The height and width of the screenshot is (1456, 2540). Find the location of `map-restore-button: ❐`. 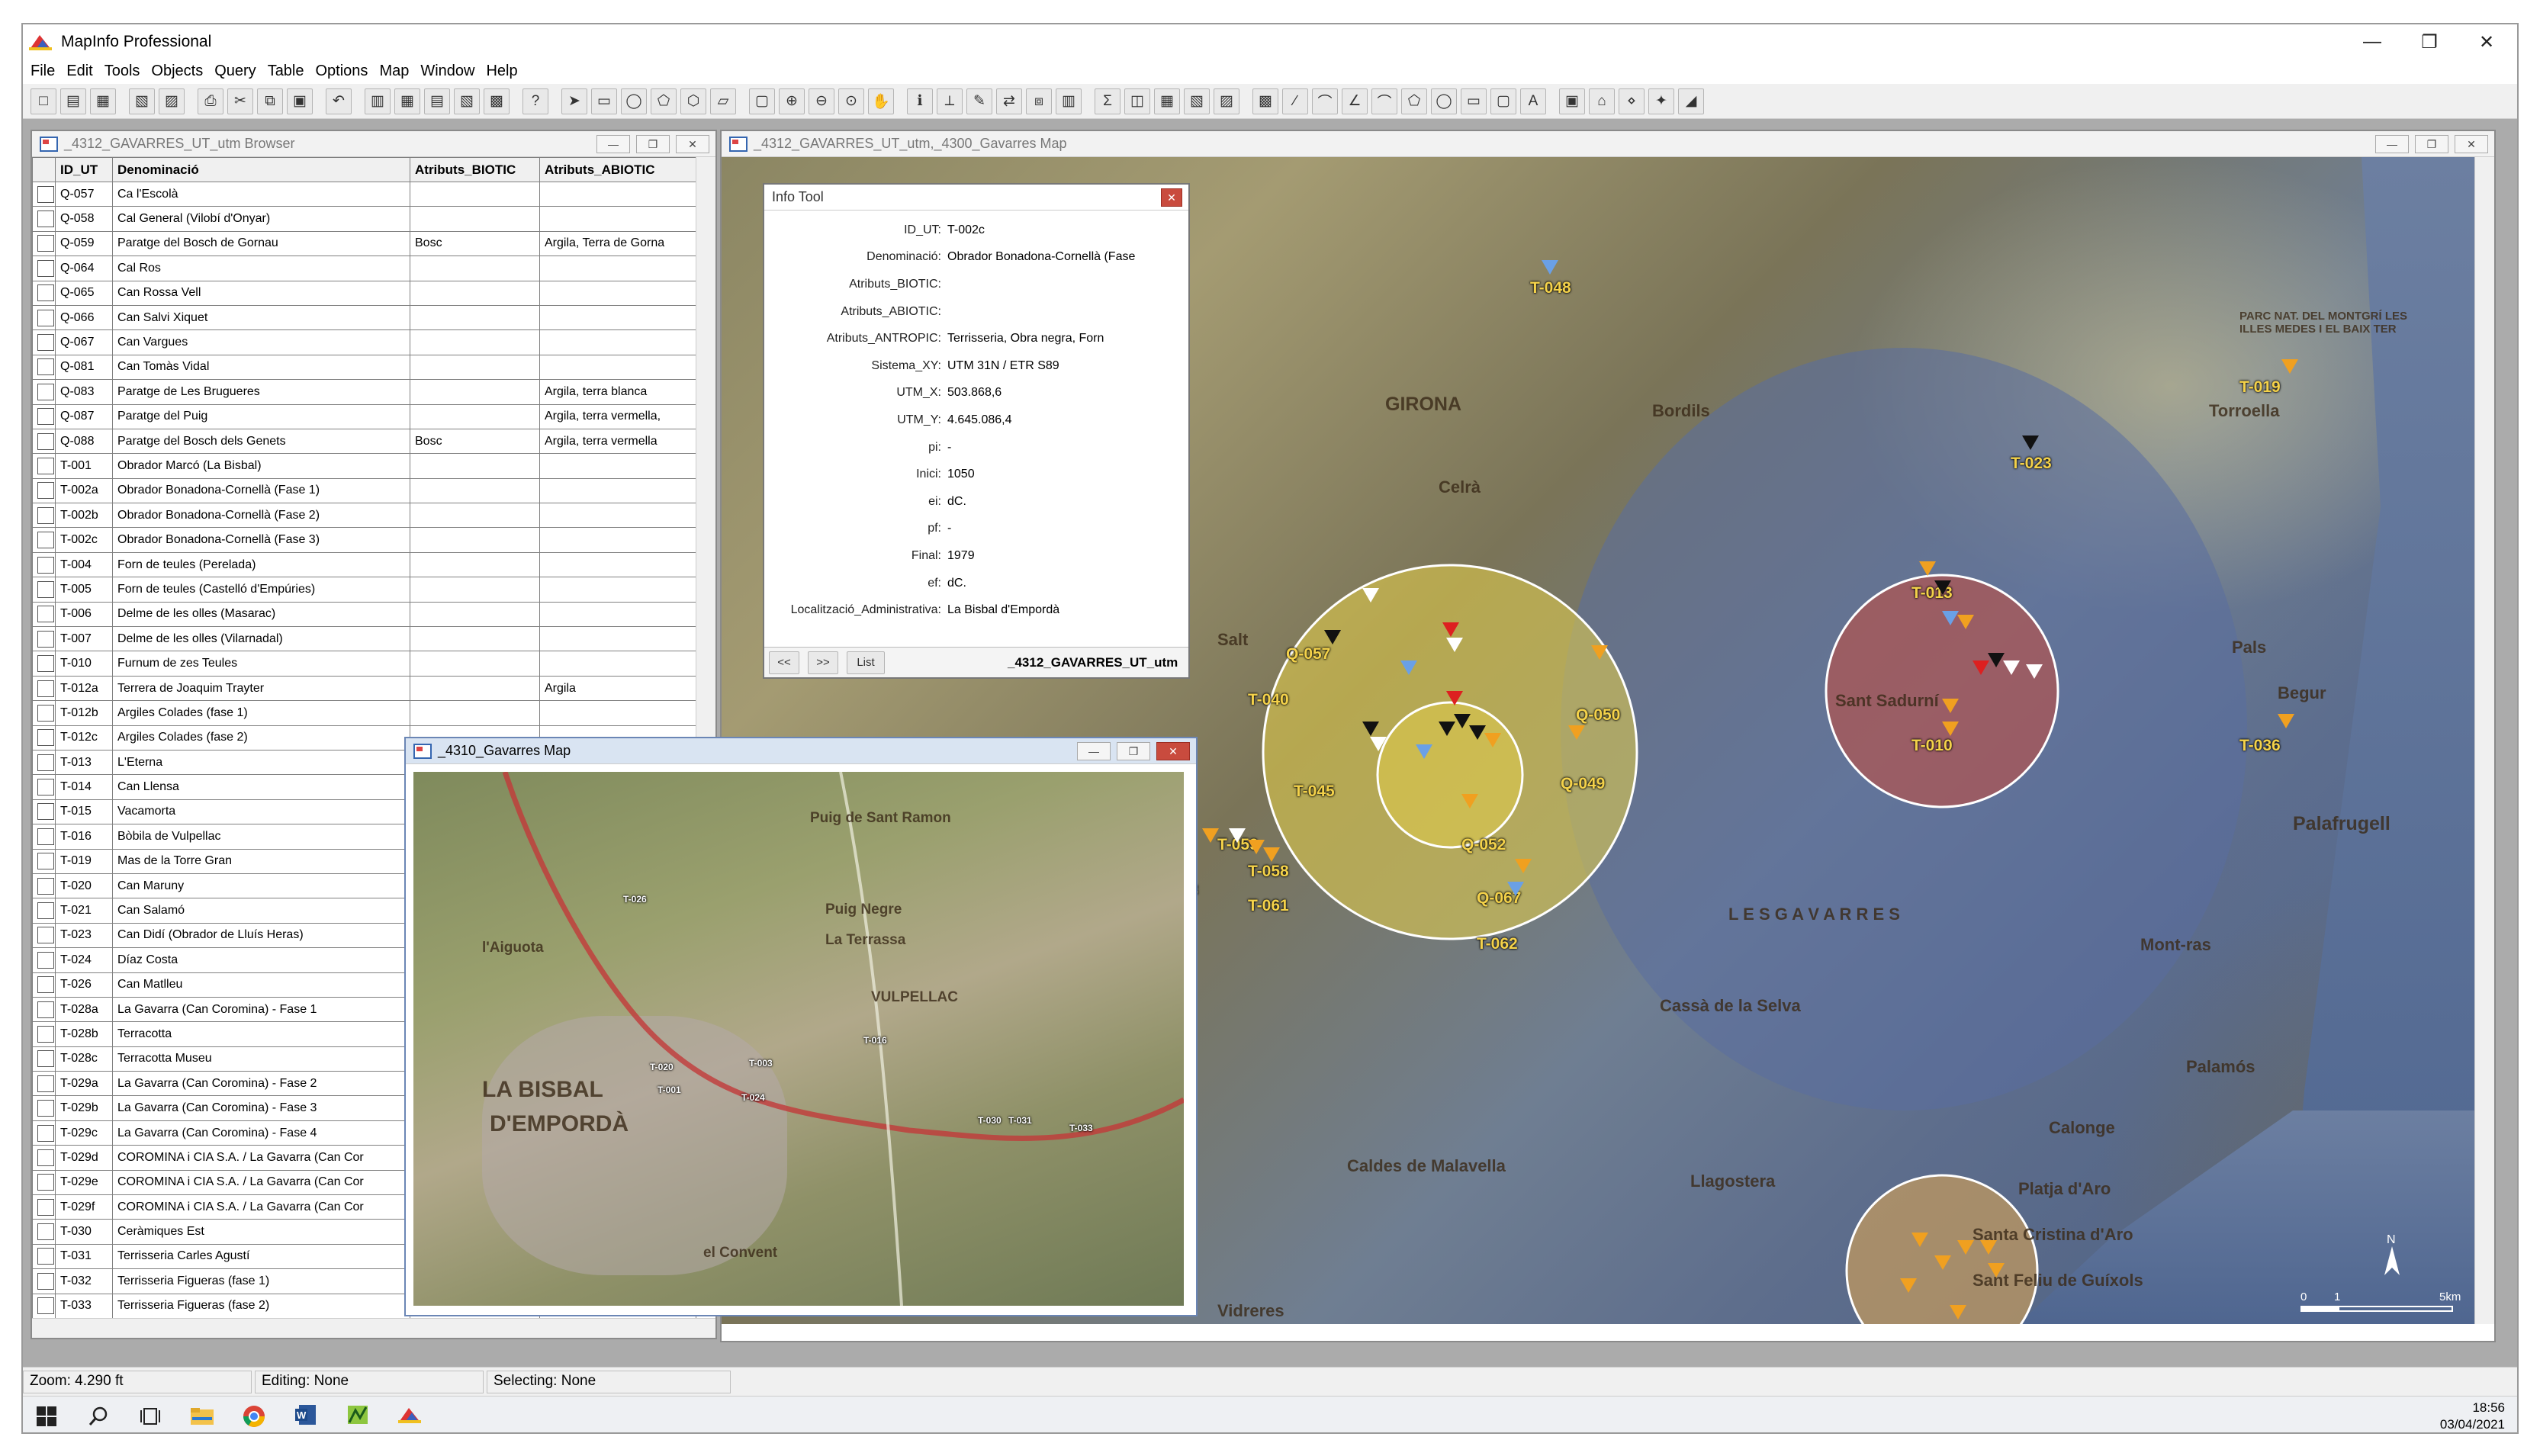

map-restore-button: ❐ is located at coordinates (2431, 144).